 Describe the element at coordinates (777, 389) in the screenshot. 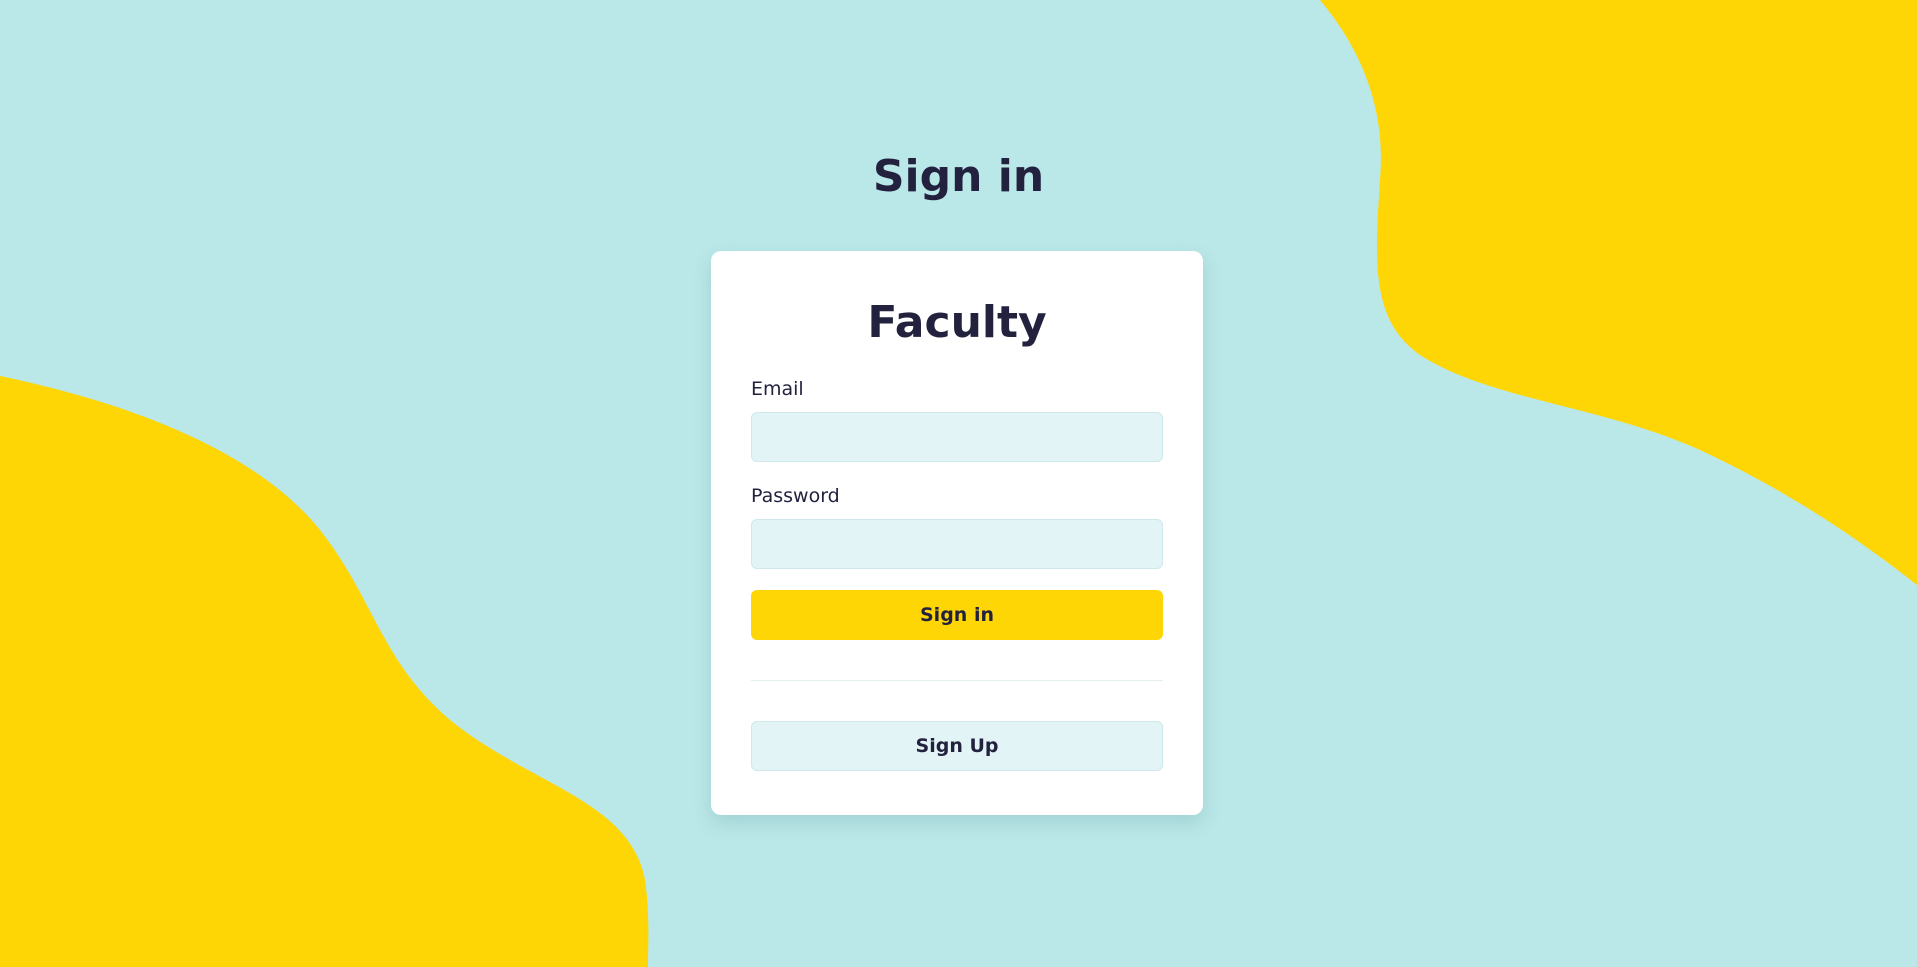

I see `email-label: Email` at that location.